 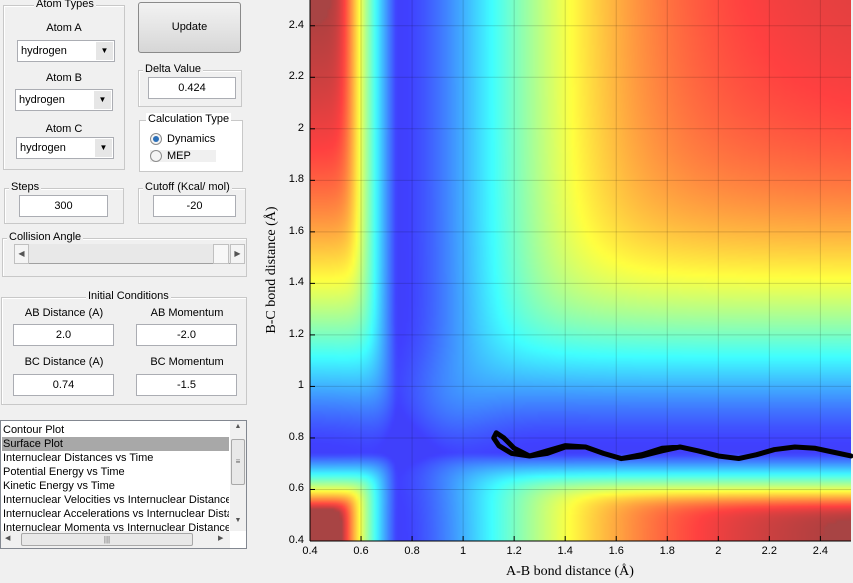 What do you see at coordinates (361, 551) in the screenshot?
I see `x-tick-label: 0.6` at bounding box center [361, 551].